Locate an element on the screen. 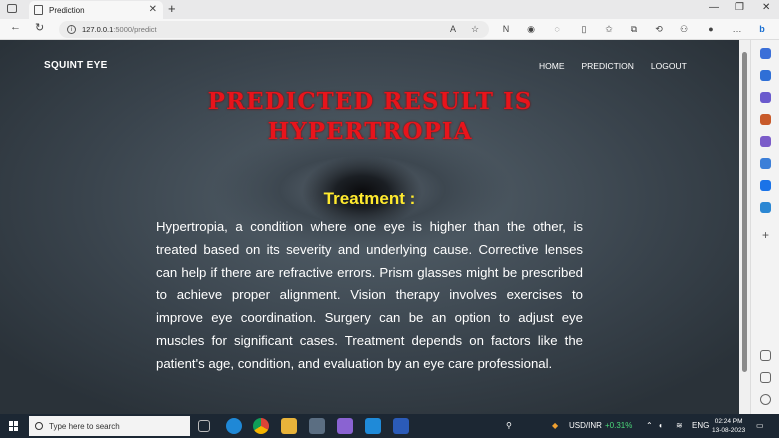  extension-icon: N is located at coordinates (506, 29).